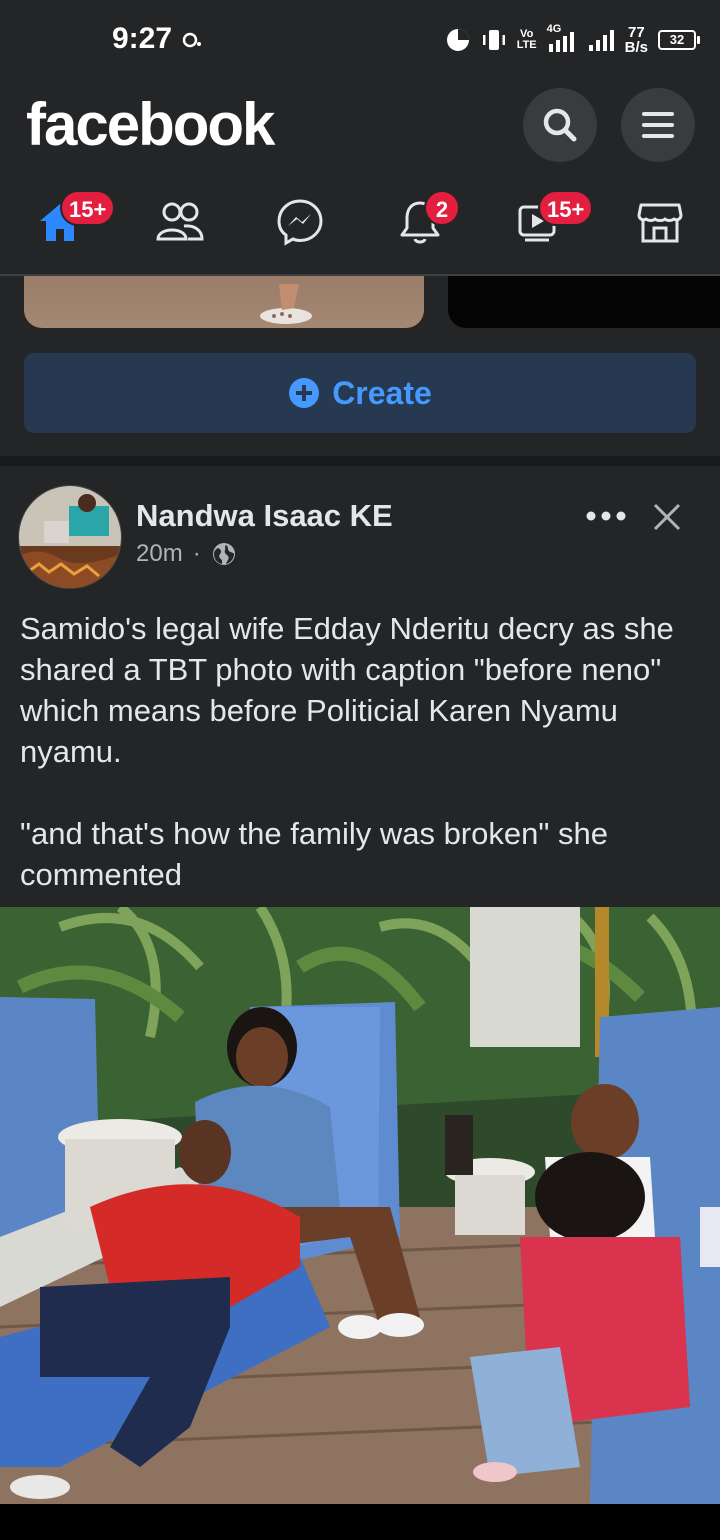  Describe the element at coordinates (493, 40) in the screenshot. I see `vibrate-icon` at that location.